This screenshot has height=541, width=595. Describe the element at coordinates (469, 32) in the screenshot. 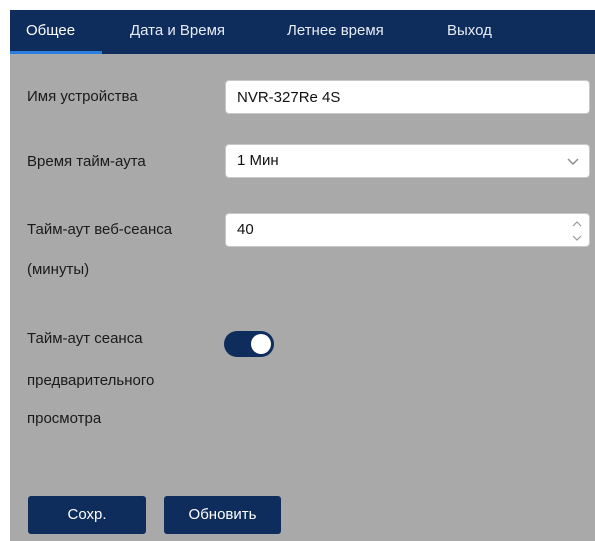

I see `tab-logout: Выход` at that location.